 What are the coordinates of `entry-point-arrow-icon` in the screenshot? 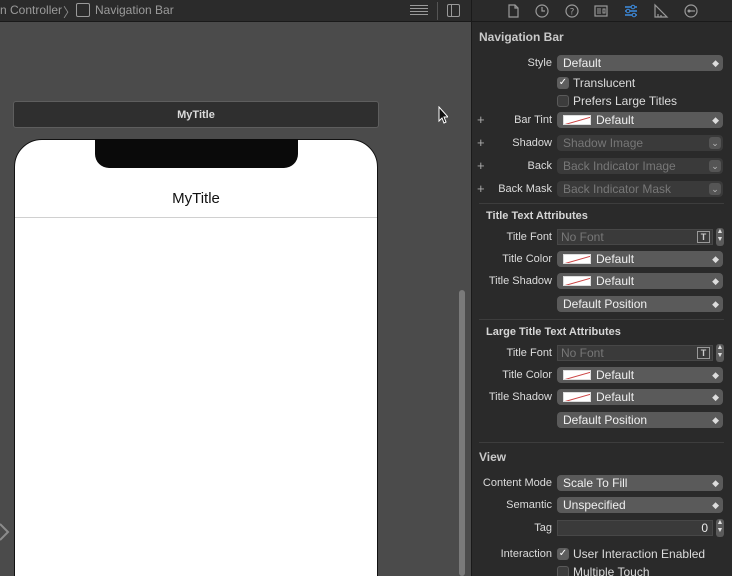 It's located at (5, 532).